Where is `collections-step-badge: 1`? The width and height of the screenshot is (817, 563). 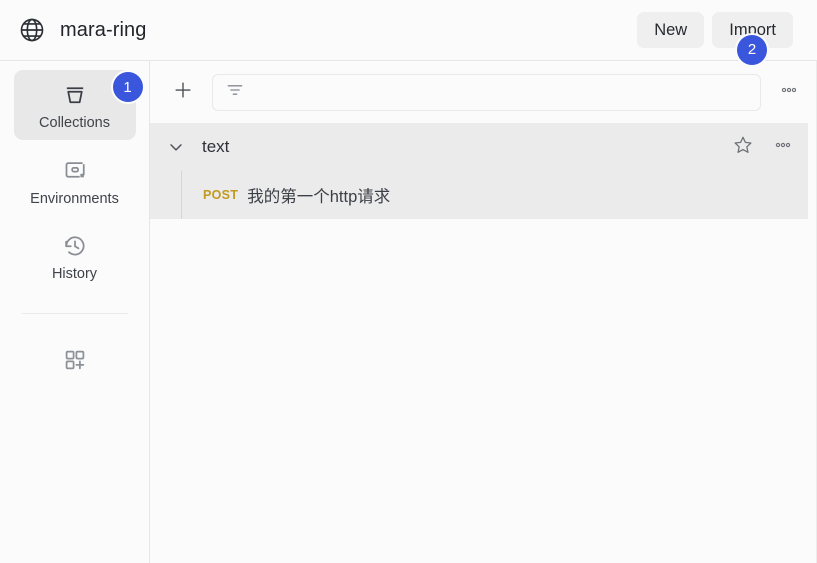 collections-step-badge: 1 is located at coordinates (127, 87).